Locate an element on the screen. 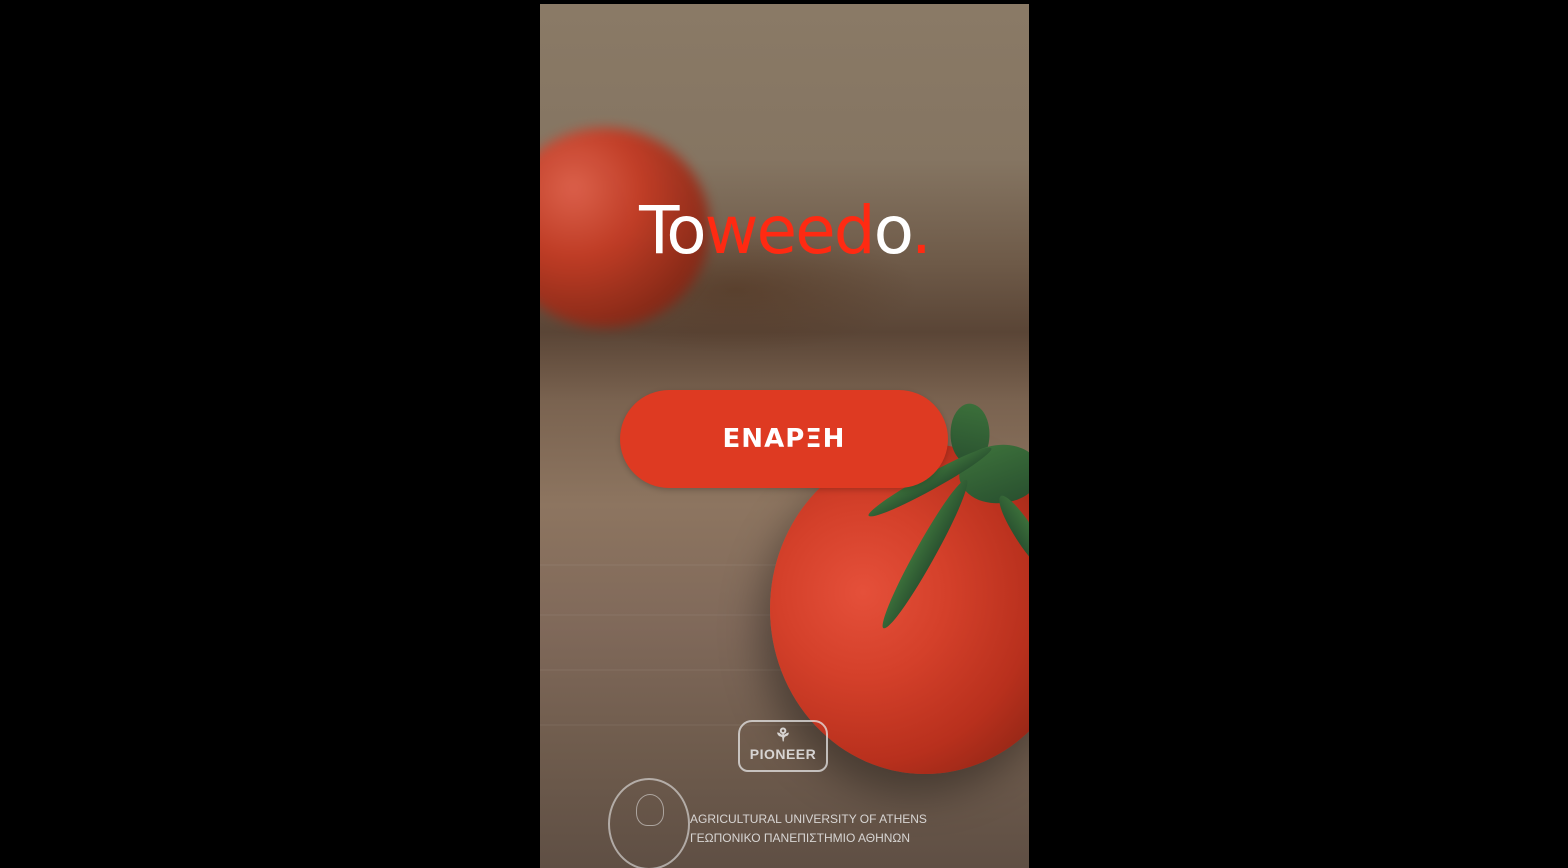 This screenshot has height=868, width=1568. start-button: ΕΝΑΡΞΗ is located at coordinates (784, 439).